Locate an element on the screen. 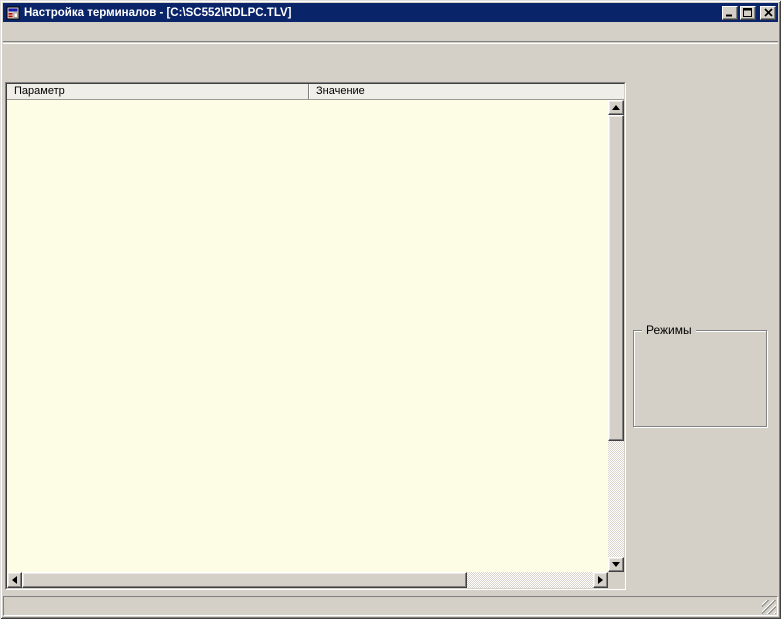  maximize-button is located at coordinates (748, 12).